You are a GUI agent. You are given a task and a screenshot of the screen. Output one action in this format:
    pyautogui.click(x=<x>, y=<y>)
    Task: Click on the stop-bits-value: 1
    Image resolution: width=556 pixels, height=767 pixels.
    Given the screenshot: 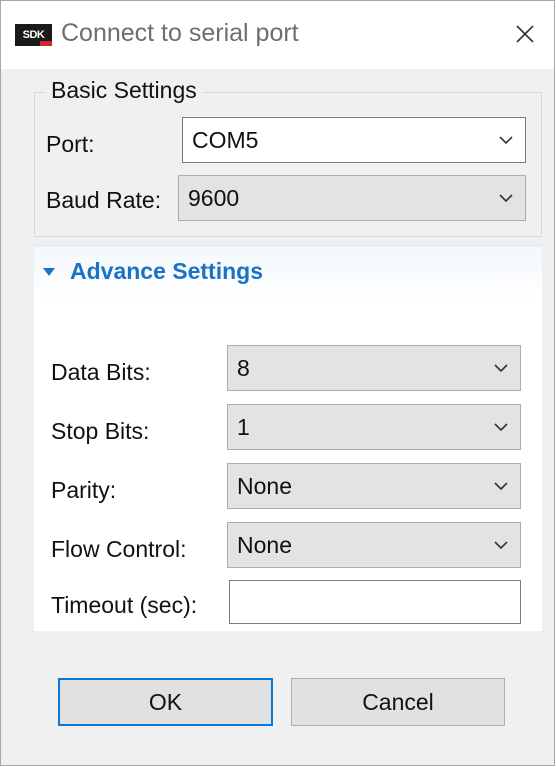 What is the action you would take?
    pyautogui.click(x=243, y=427)
    